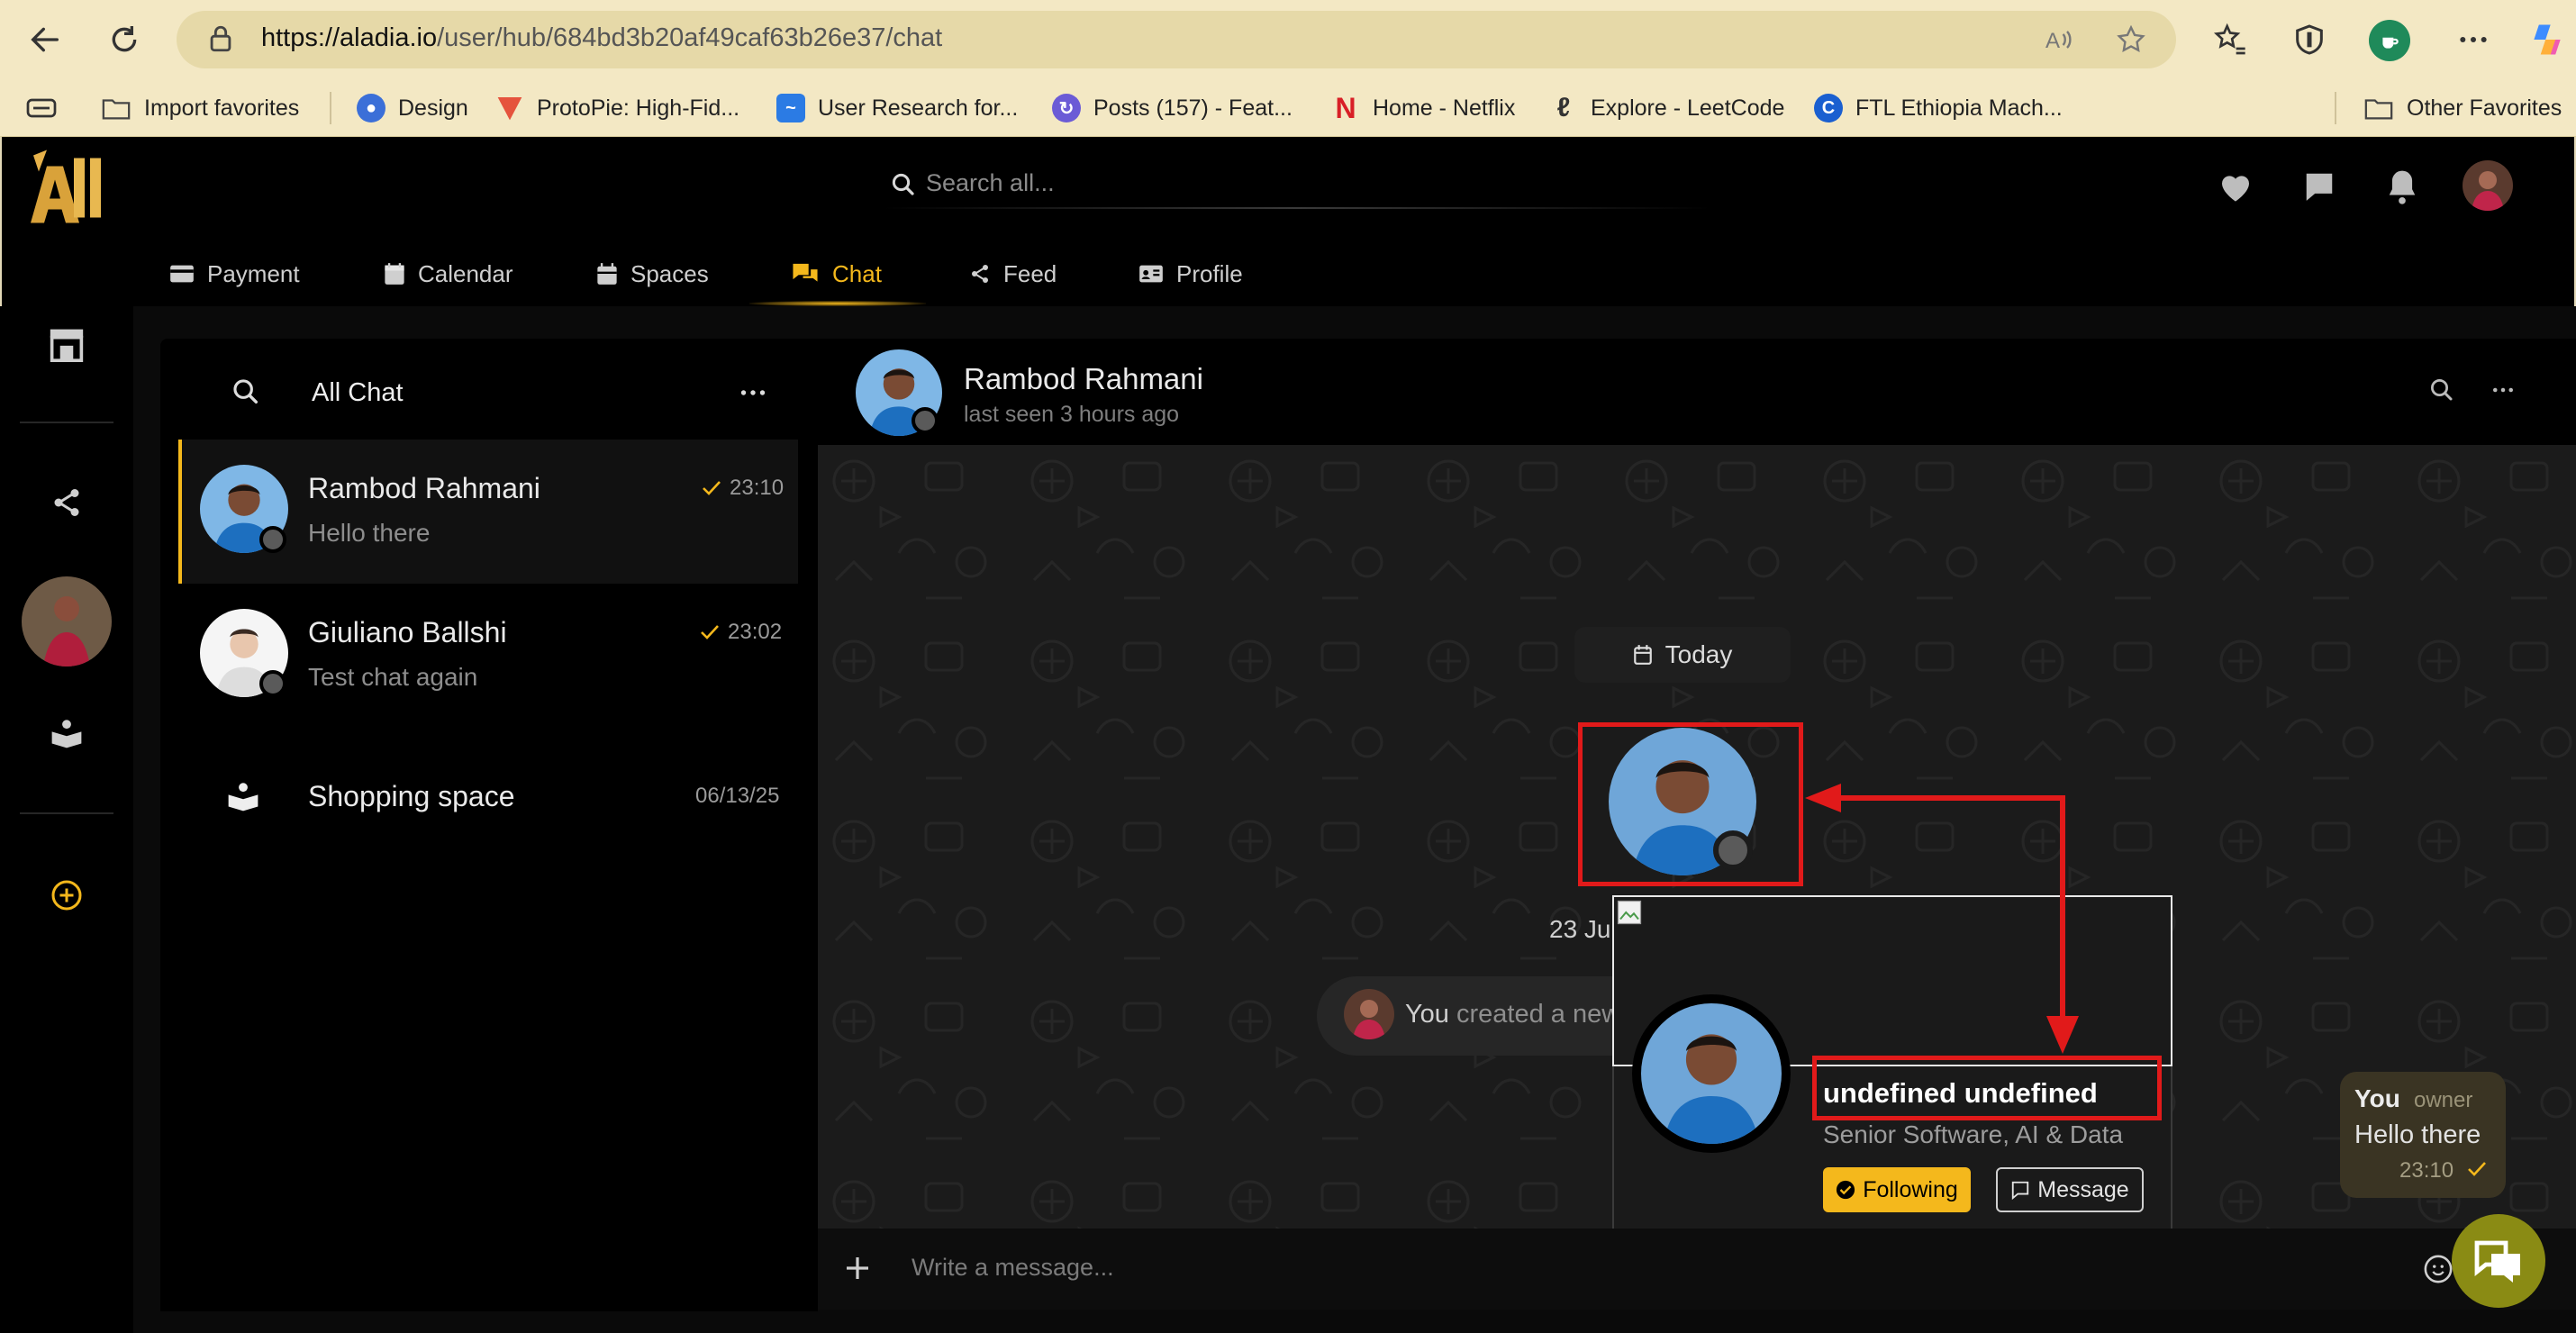 The image size is (2576, 1333). What do you see at coordinates (65, 184) in the screenshot?
I see `aladia-logo` at bounding box center [65, 184].